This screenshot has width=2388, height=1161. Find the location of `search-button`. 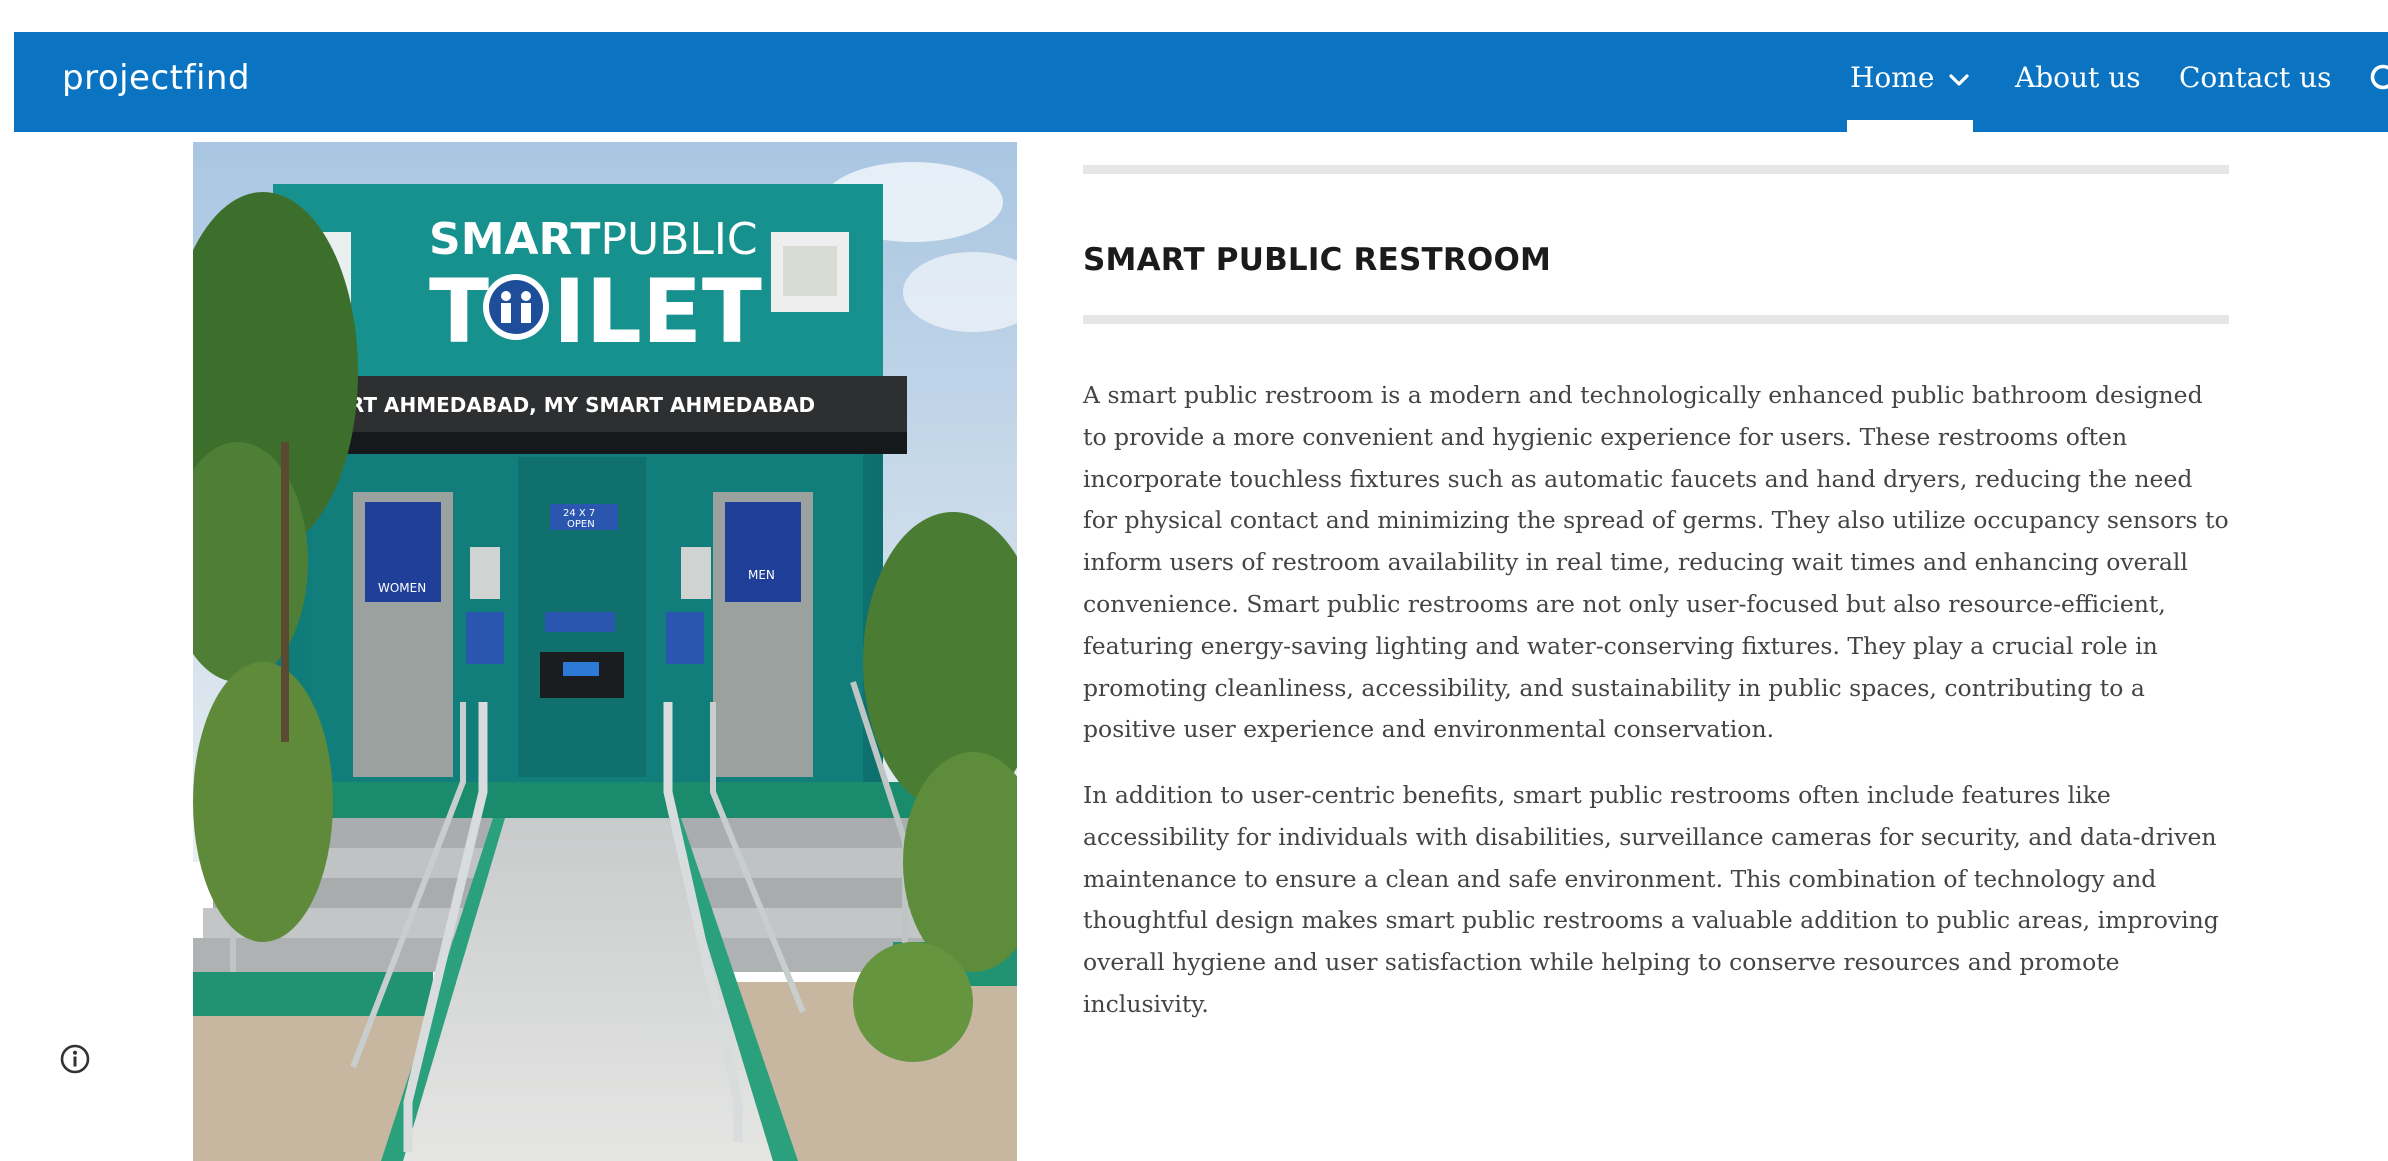

search-button is located at coordinates (2378, 83).